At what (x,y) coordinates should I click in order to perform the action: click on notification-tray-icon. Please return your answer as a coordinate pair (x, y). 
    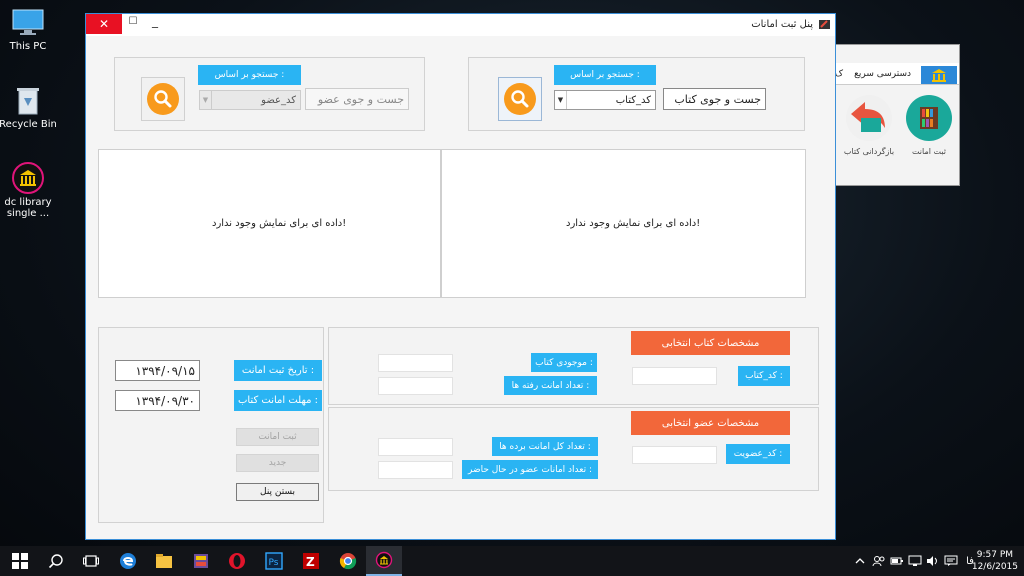
    Looking at the image, I should click on (951, 561).